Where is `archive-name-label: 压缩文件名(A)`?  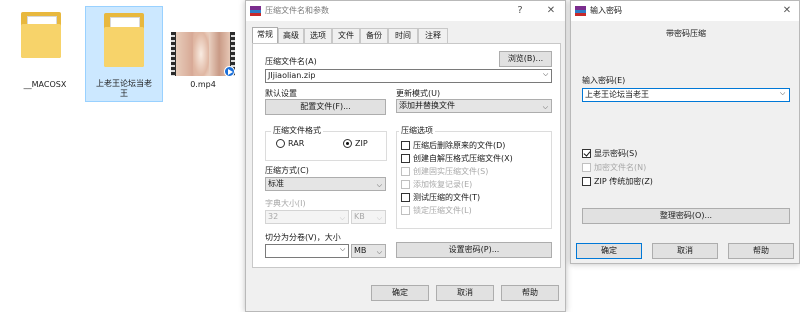 archive-name-label: 压缩文件名(A) is located at coordinates (291, 61).